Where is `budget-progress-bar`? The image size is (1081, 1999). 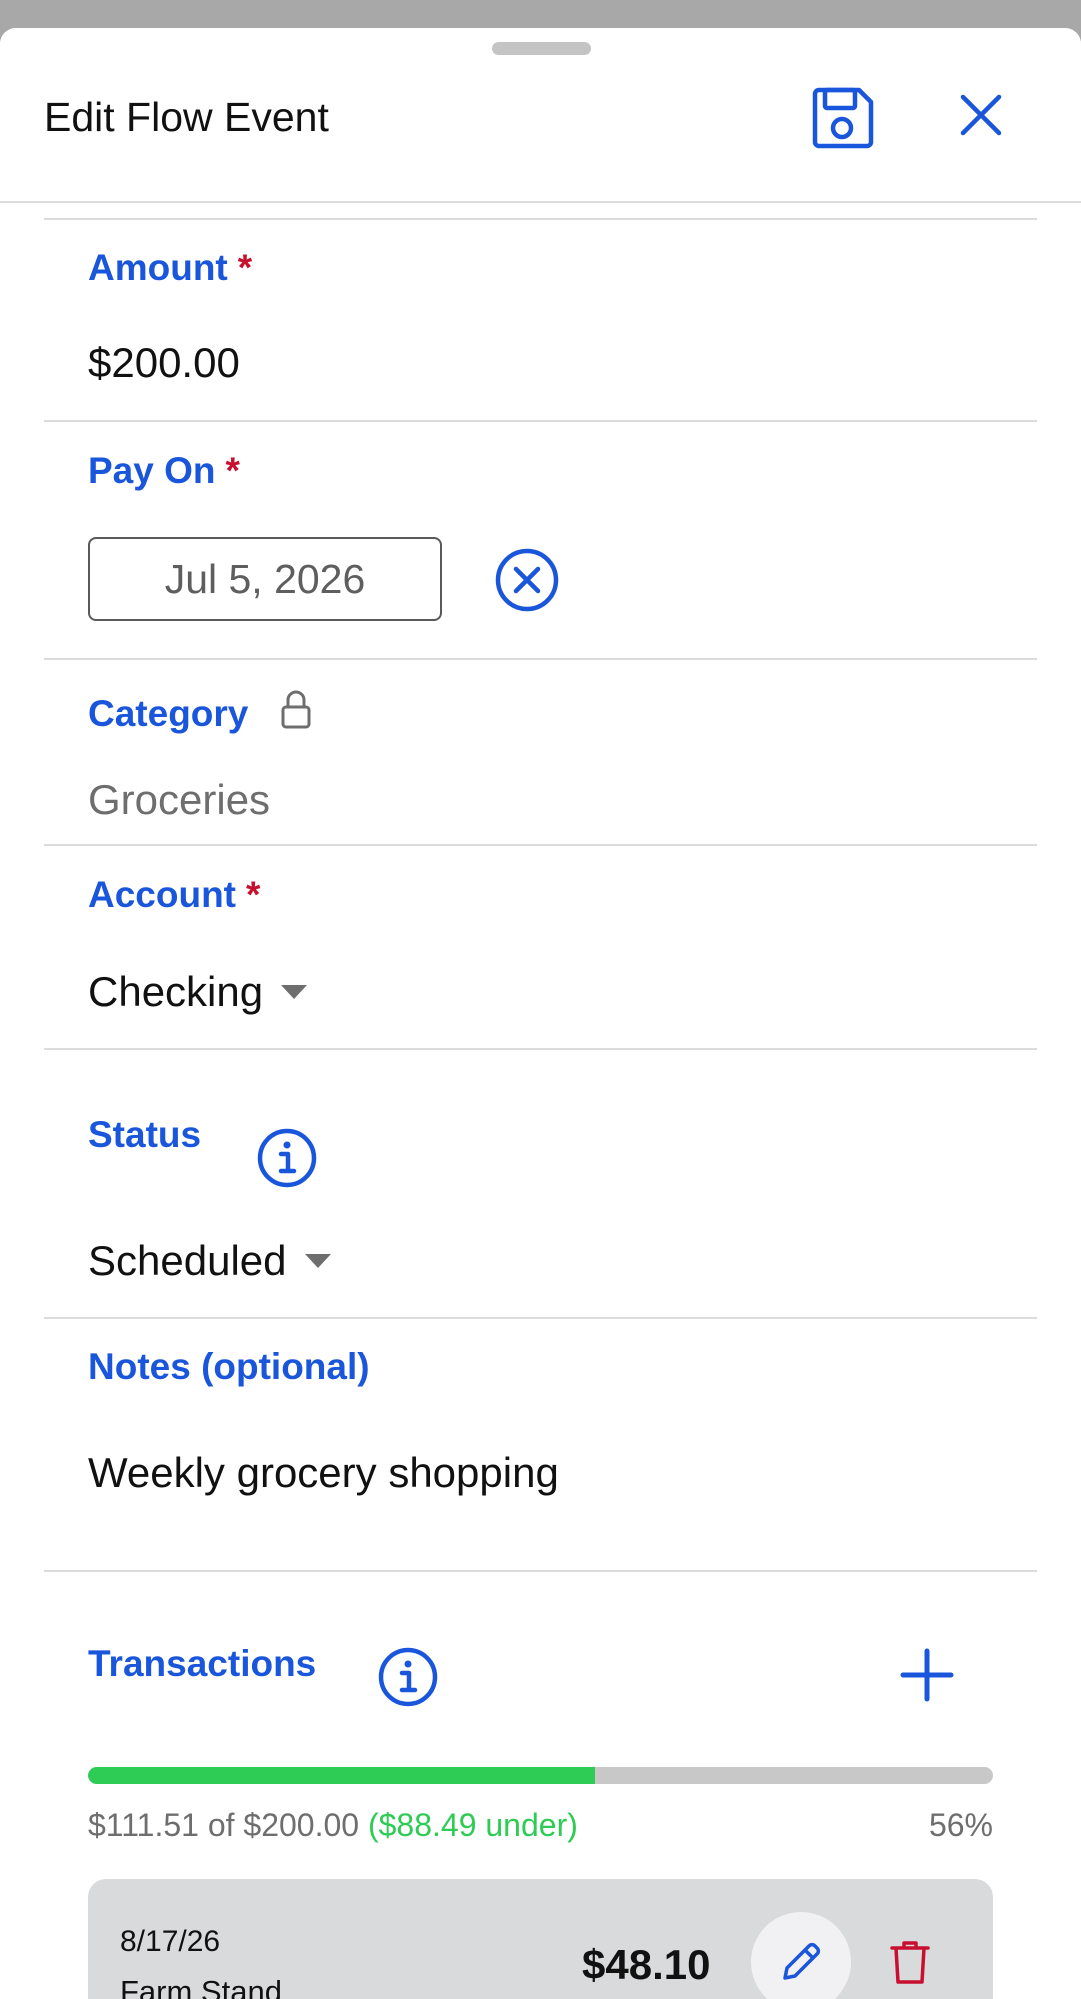 budget-progress-bar is located at coordinates (540, 1775).